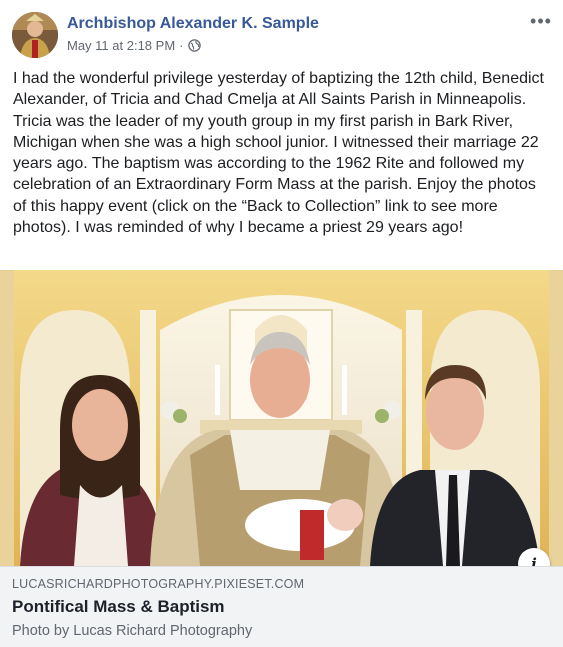 This screenshot has width=563, height=647. I want to click on avatar, so click(35, 35).